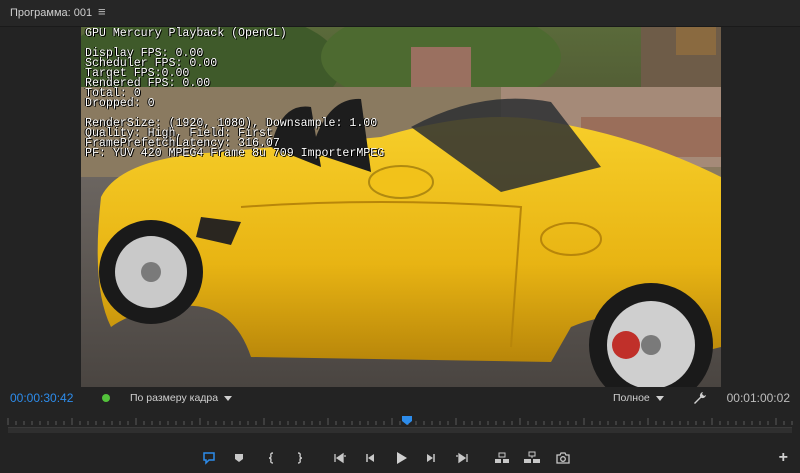  I want to click on playback-quality-dropdown: Полное, so click(638, 398).